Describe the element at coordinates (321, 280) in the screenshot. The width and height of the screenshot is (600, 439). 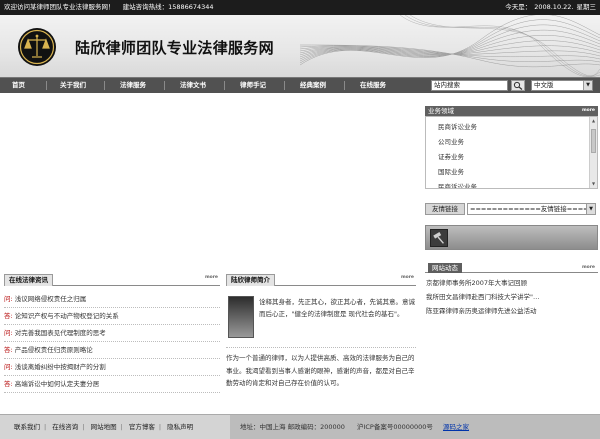
I see `lawyer-intro-header: 陆欣律师简介 more` at that location.